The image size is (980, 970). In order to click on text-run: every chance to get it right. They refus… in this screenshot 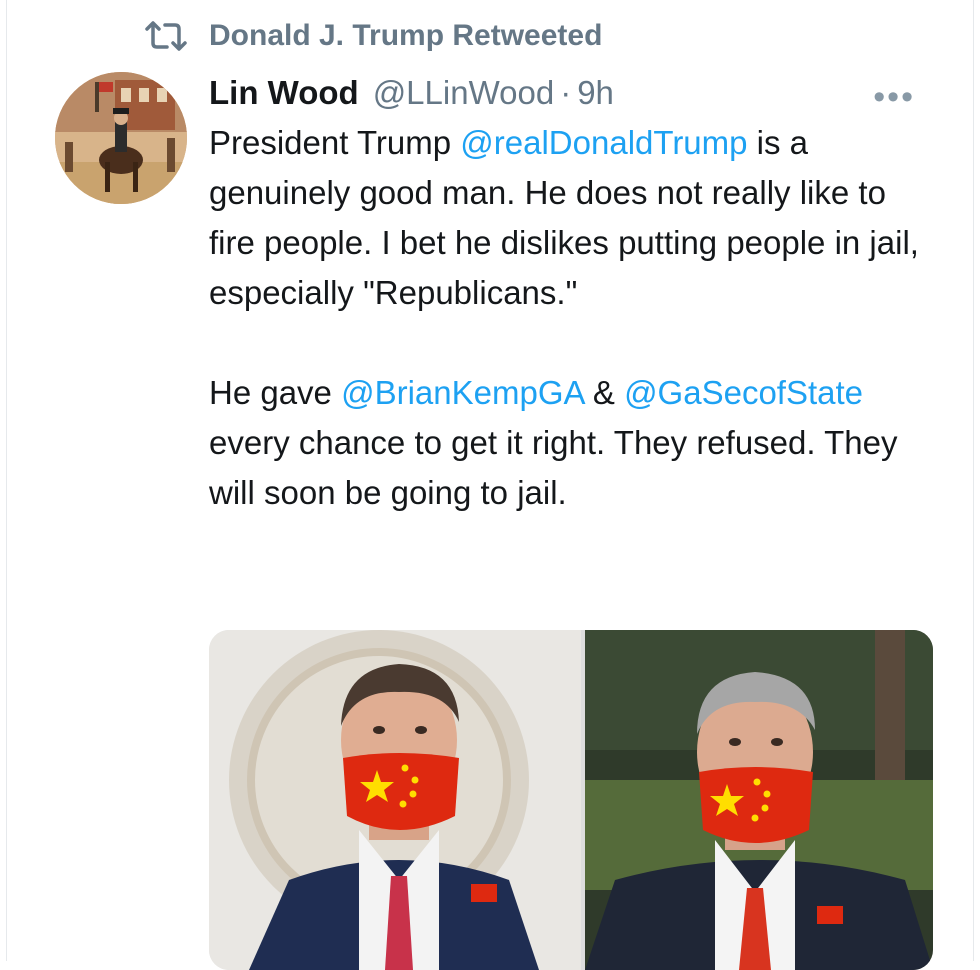, I will do `click(553, 467)`.